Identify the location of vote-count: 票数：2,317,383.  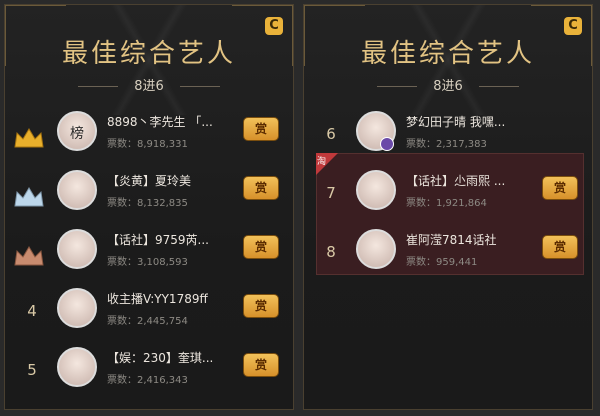
(446, 144).